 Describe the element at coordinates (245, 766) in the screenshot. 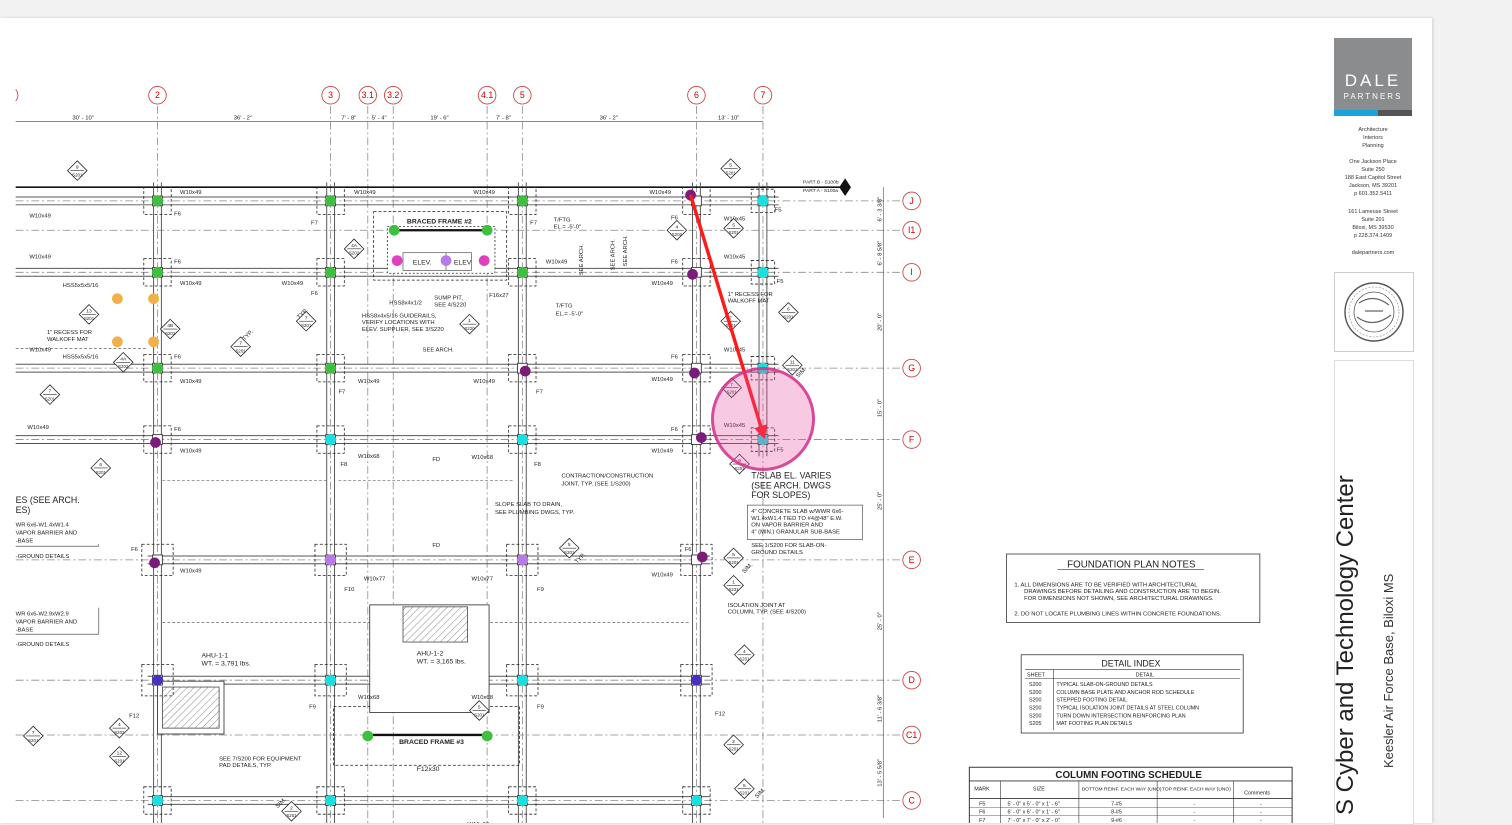

I see `svg-text: PAD DETAILS, TYP.` at that location.